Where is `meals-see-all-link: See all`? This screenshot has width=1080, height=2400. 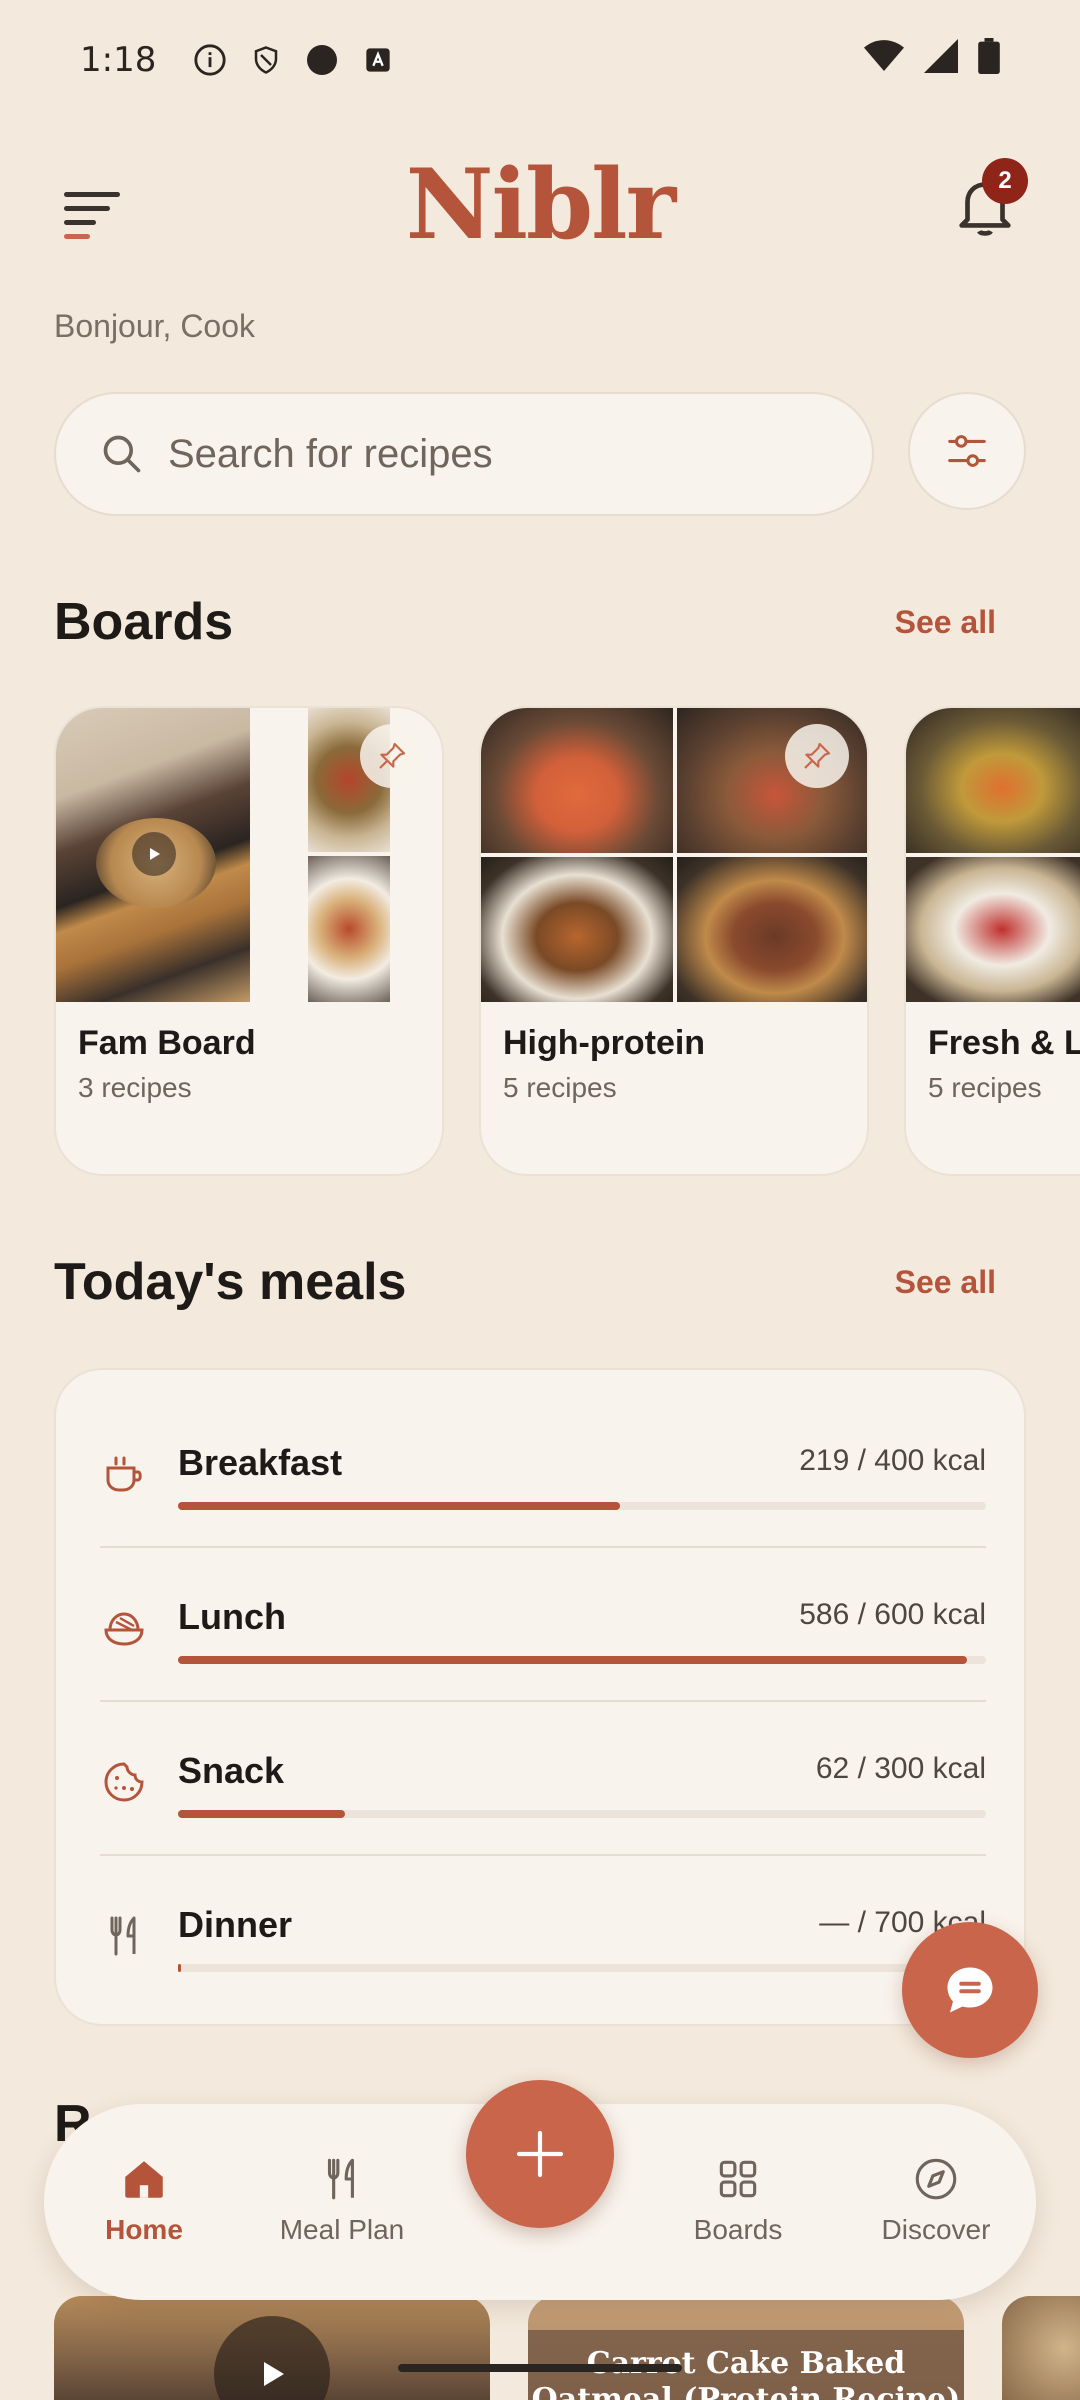 meals-see-all-link: See all is located at coordinates (945, 1282).